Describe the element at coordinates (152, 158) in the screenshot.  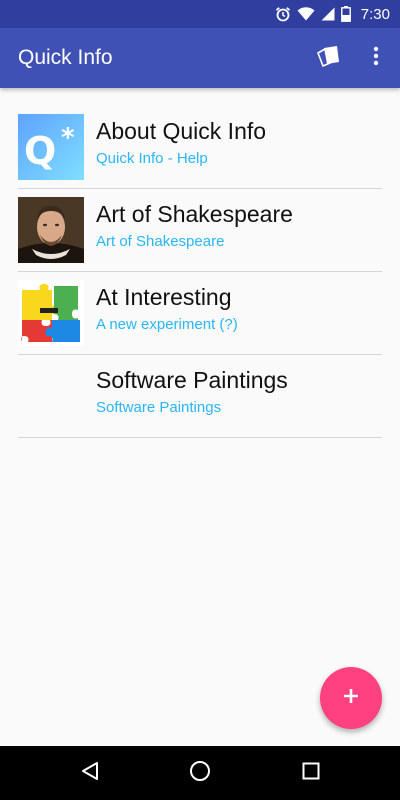
I see `item-subtitle: Quick Info - Help` at that location.